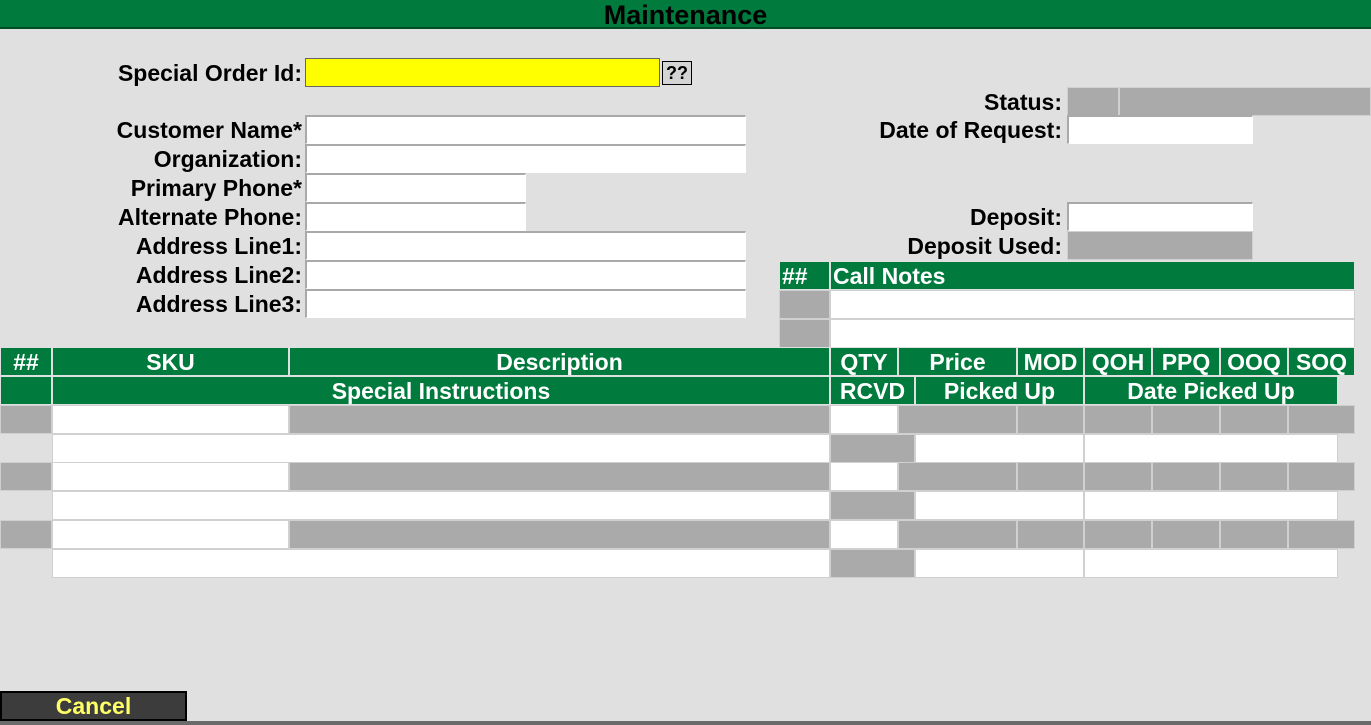 This screenshot has height=725, width=1371. Describe the element at coordinates (1092, 275) in the screenshot. I see `call-notes-header: Call Notes` at that location.